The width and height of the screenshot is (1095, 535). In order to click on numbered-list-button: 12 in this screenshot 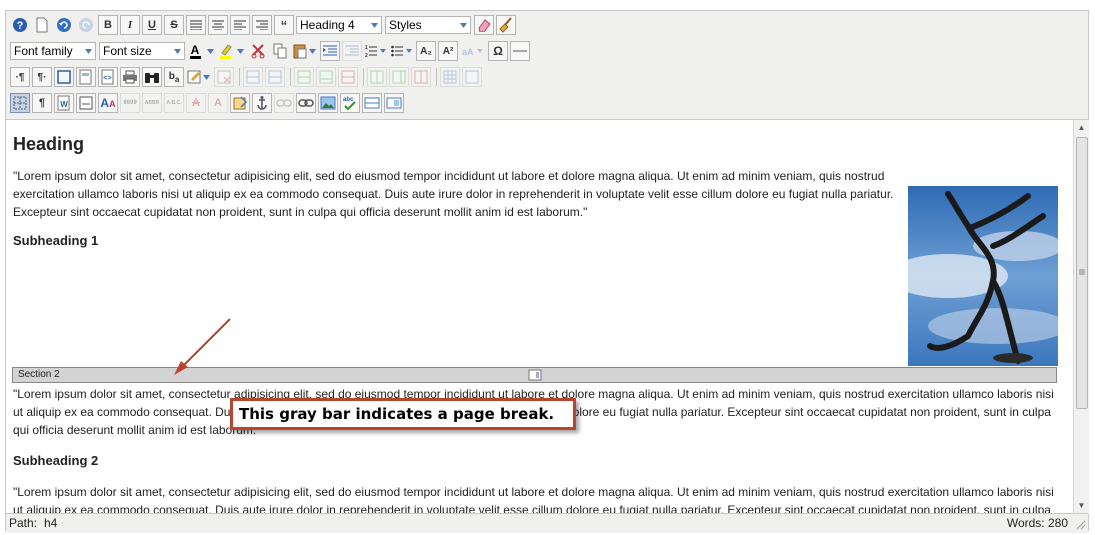, I will do `click(376, 51)`.